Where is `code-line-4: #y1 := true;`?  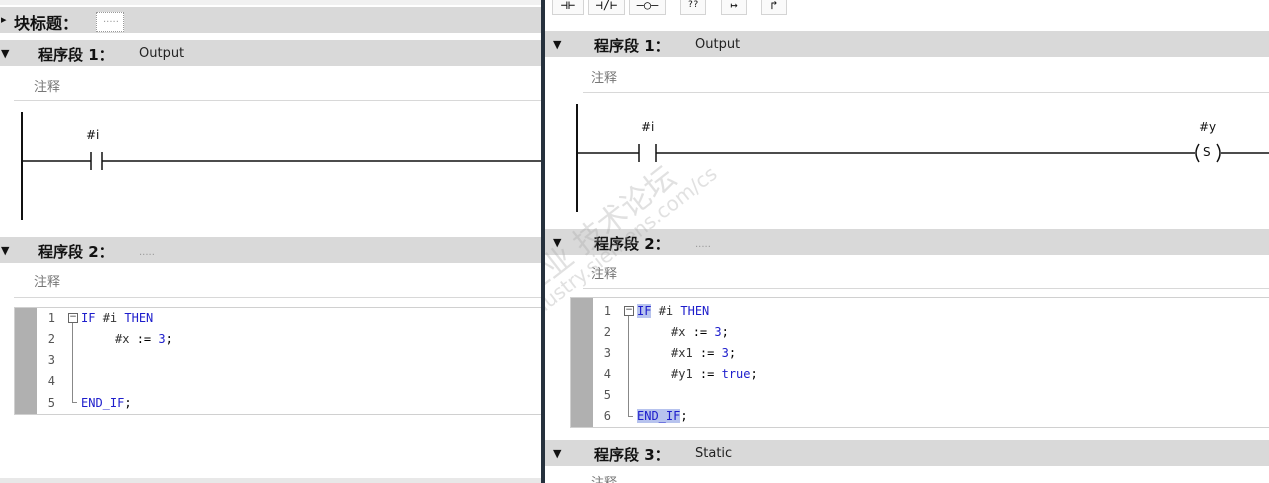
code-line-4: #y1 := true; is located at coordinates (714, 374).